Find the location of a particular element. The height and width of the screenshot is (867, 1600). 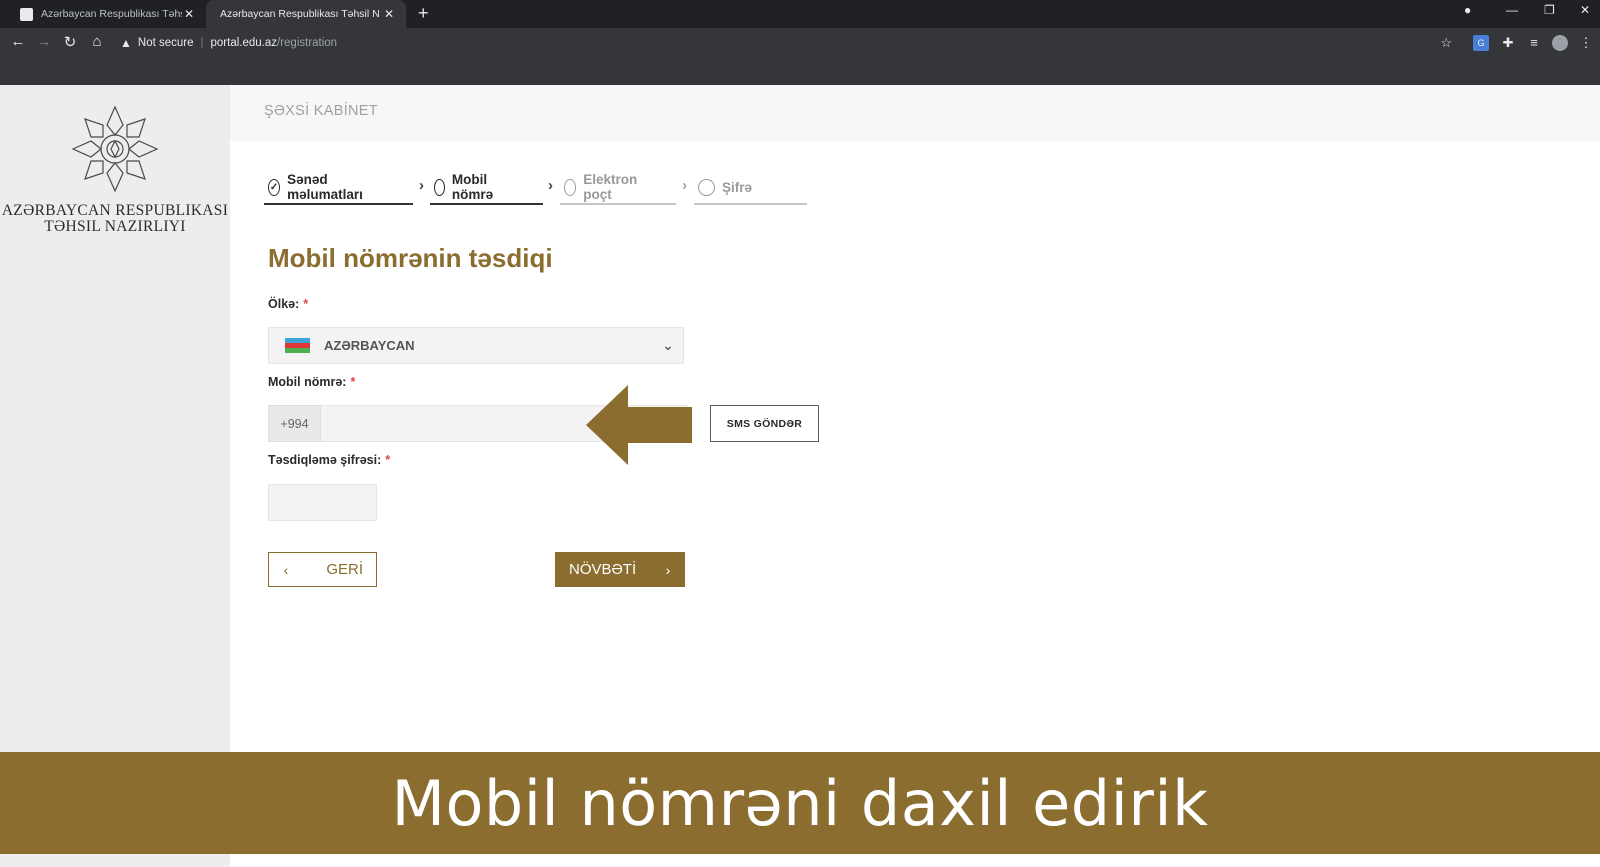

caption-banner: Mobil nömrəni daxil edirik is located at coordinates (800, 803).